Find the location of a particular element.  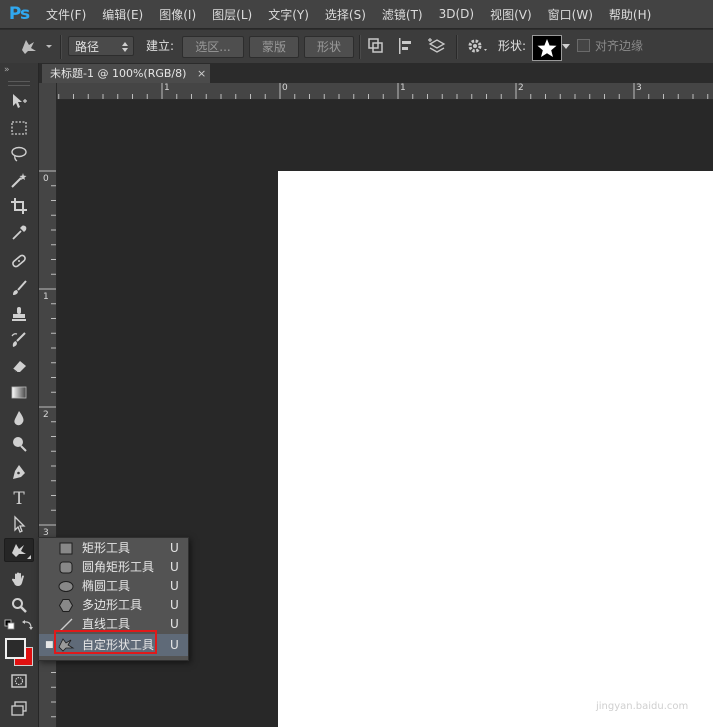

shape-picker is located at coordinates (551, 48).